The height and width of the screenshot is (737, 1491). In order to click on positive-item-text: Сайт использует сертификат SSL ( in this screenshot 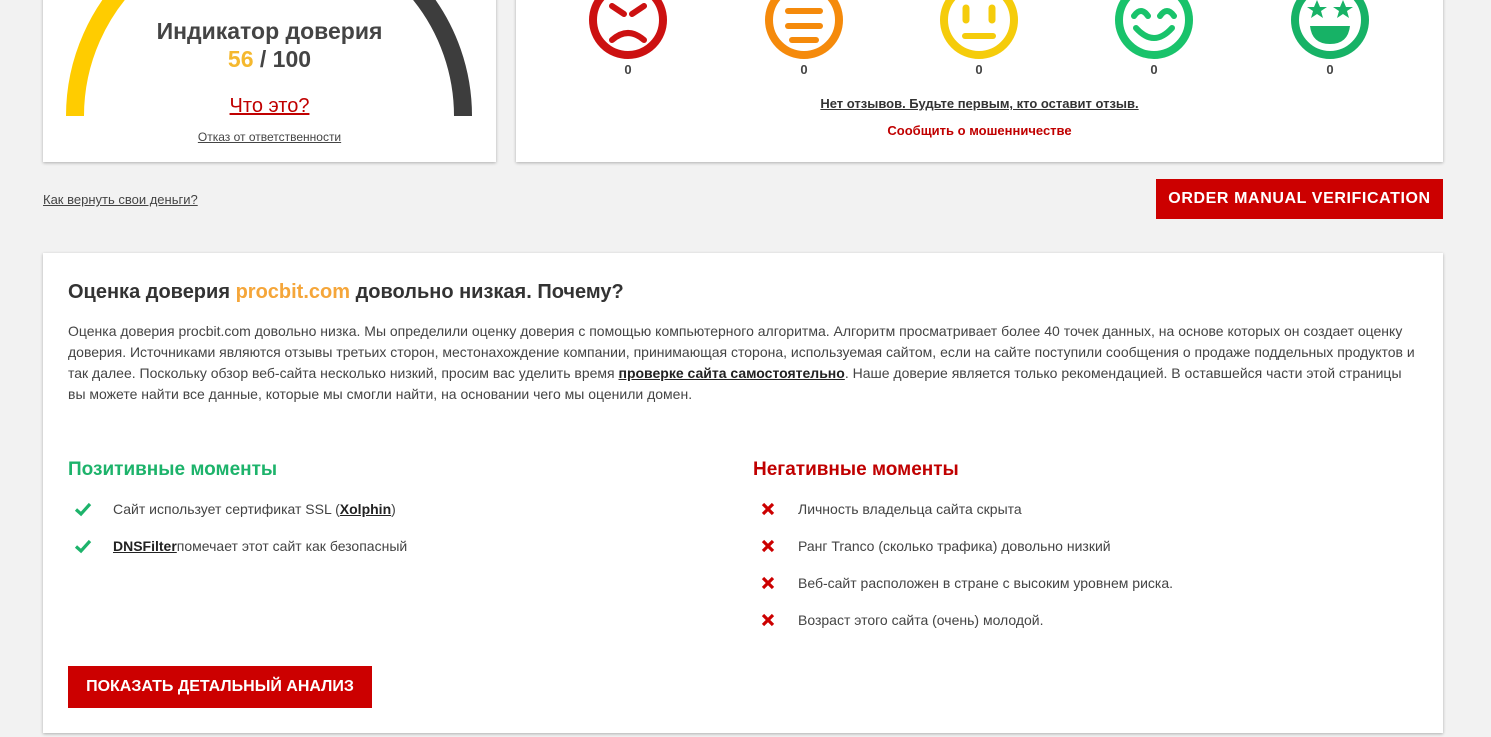, I will do `click(226, 509)`.